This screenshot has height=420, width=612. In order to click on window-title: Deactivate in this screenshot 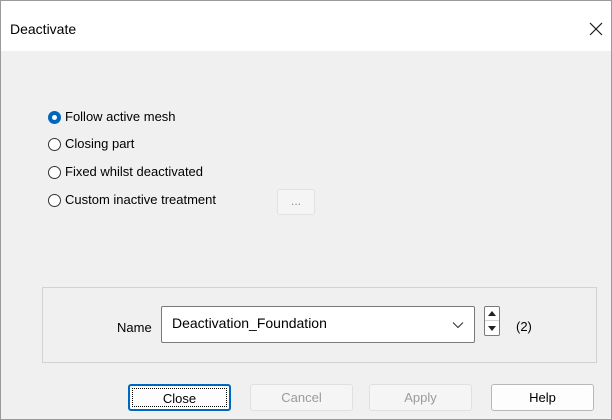, I will do `click(43, 29)`.